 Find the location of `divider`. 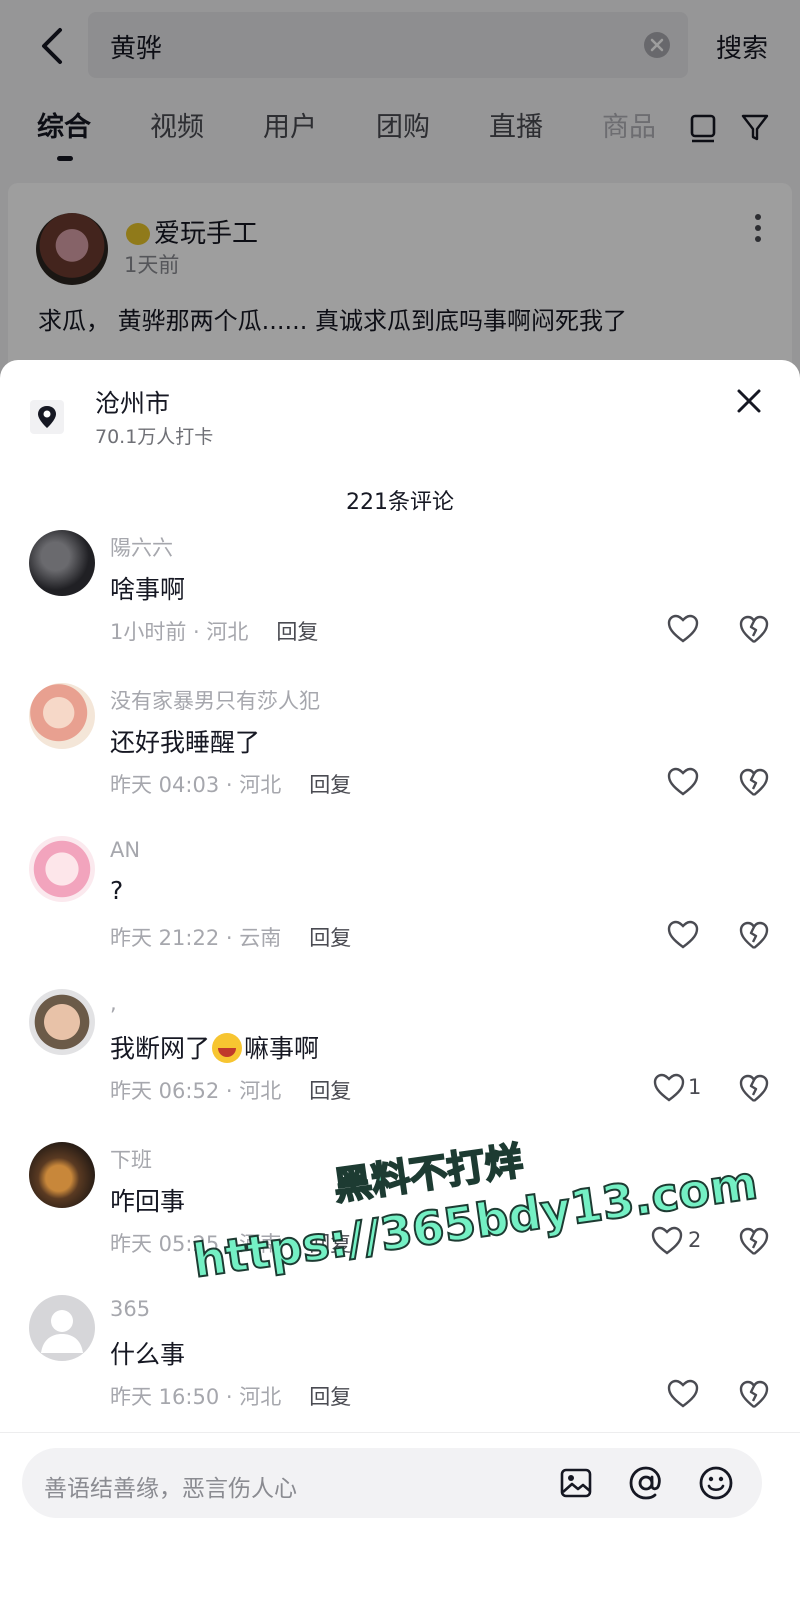

divider is located at coordinates (400, 1432).